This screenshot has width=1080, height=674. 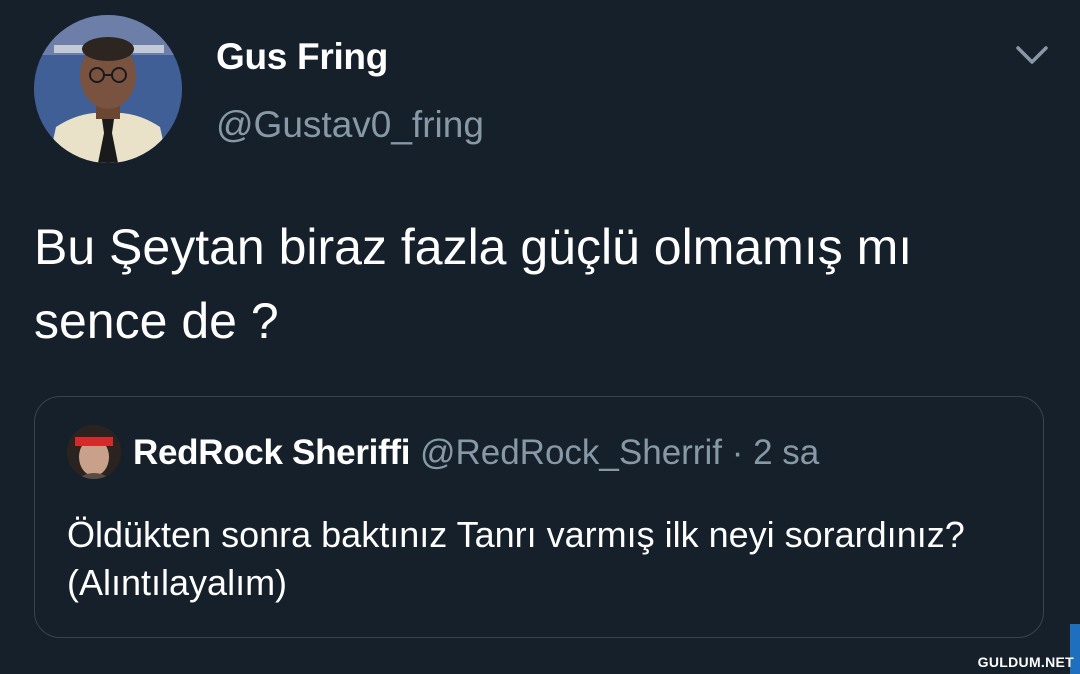 What do you see at coordinates (786, 452) in the screenshot?
I see `quoted-tweet-time: 2 sa` at bounding box center [786, 452].